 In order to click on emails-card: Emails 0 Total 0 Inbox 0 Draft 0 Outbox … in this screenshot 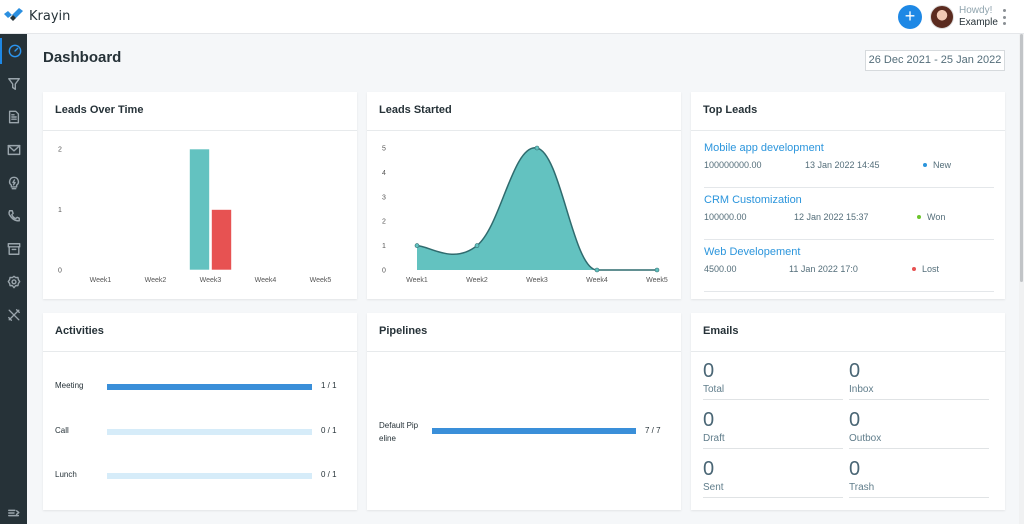, I will do `click(848, 411)`.